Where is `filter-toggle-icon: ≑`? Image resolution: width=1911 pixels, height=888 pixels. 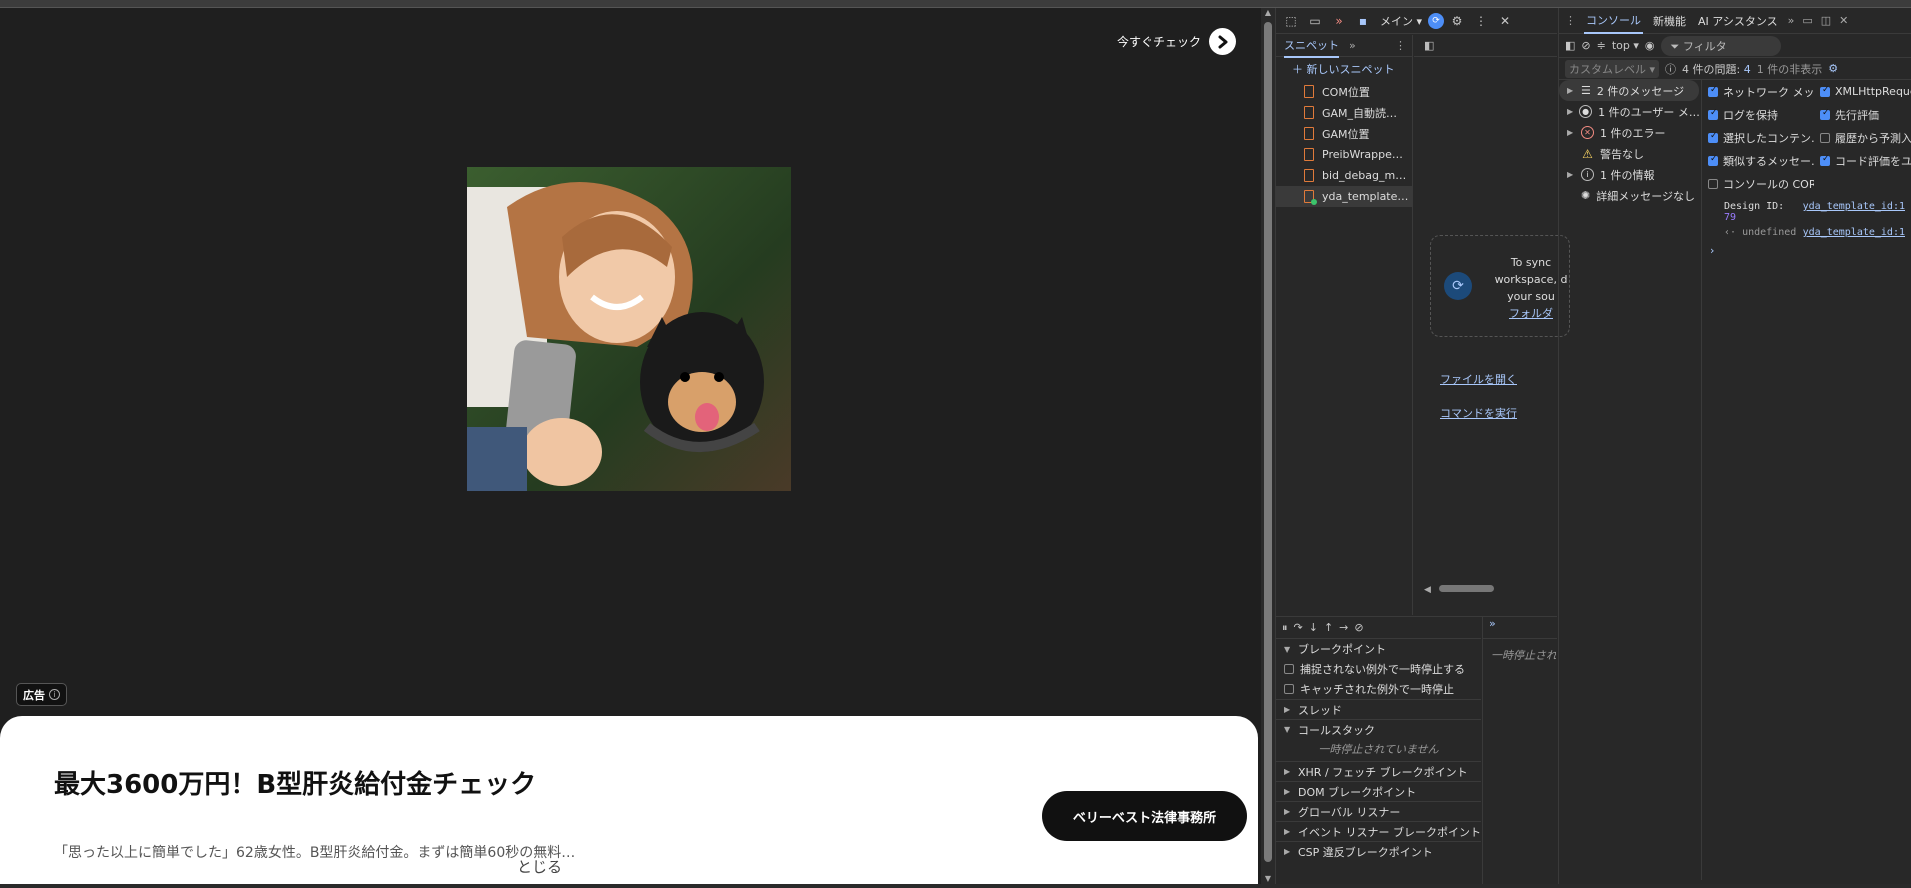
filter-toggle-icon: ≑ is located at coordinates (1601, 45).